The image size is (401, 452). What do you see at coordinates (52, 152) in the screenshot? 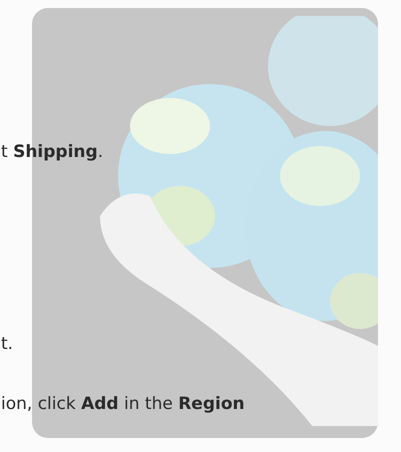
I see `instruction-text: t Shipping.` at bounding box center [52, 152].